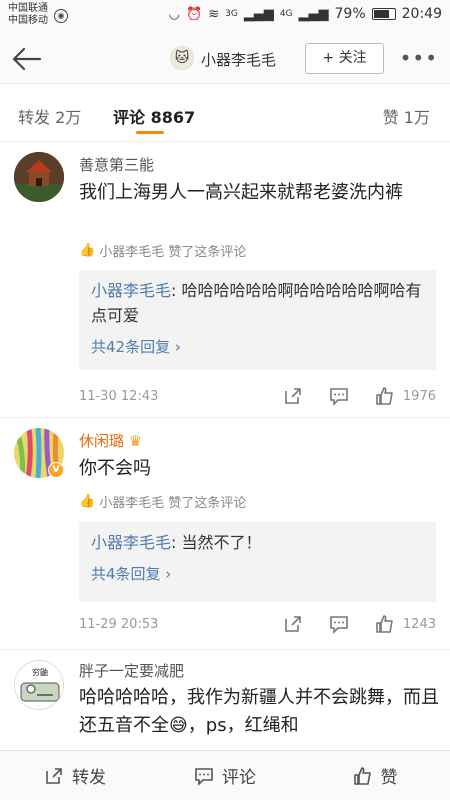  Describe the element at coordinates (28, 8) in the screenshot. I see `carrier-1: 中国联通` at that location.